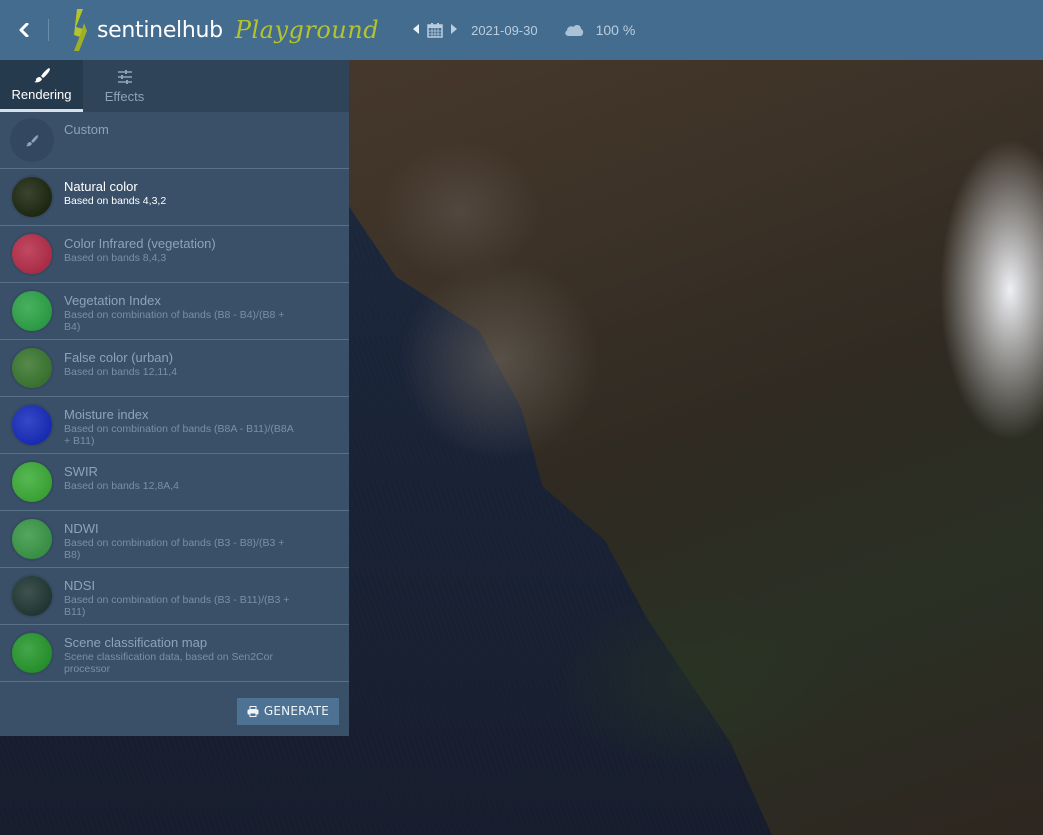 The height and width of the screenshot is (835, 1043). I want to click on date-field: 2021-09-30, so click(504, 30).